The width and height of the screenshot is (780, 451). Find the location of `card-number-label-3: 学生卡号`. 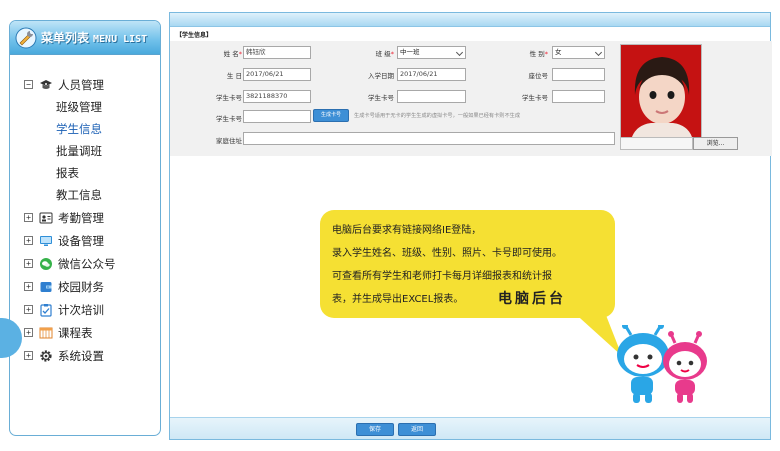

card-number-label-3: 学生卡号 is located at coordinates (535, 98).